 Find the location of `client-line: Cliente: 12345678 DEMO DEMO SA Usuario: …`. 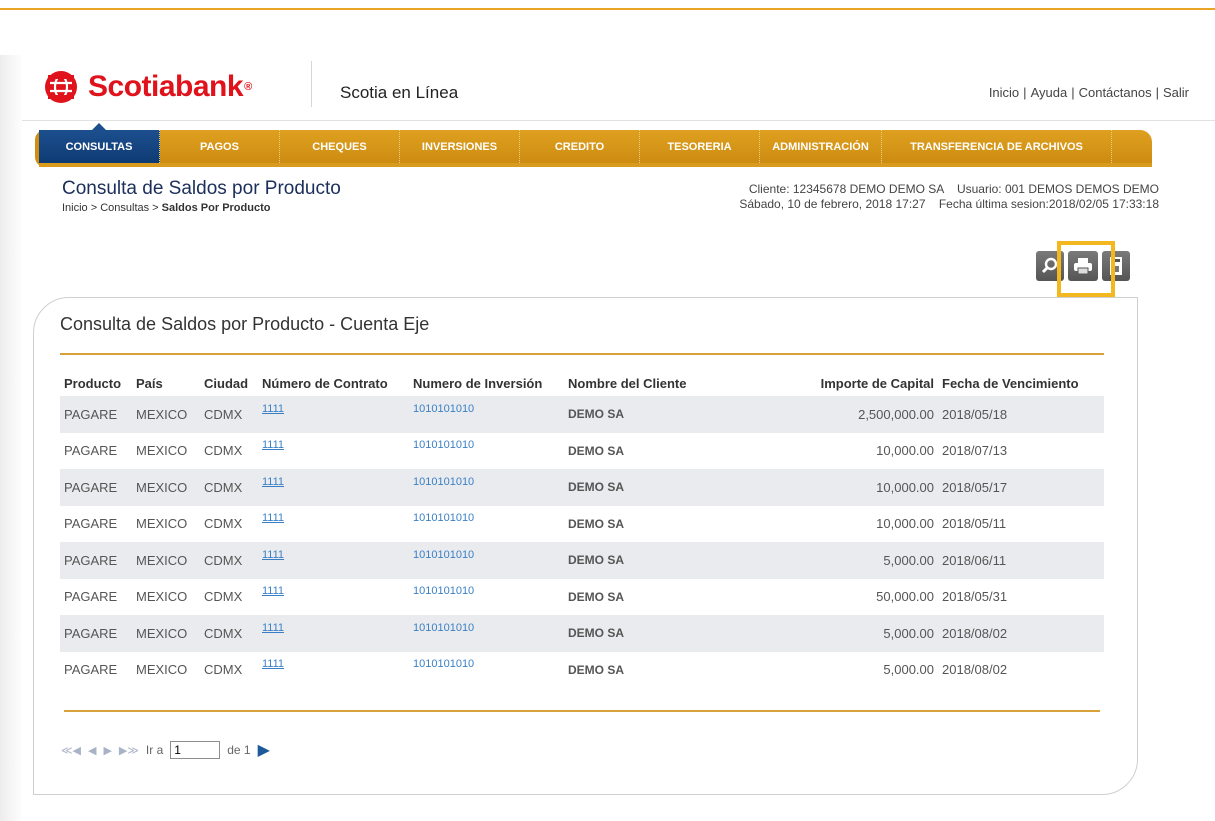

client-line: Cliente: 12345678 DEMO DEMO SA Usuario: … is located at coordinates (953, 189).